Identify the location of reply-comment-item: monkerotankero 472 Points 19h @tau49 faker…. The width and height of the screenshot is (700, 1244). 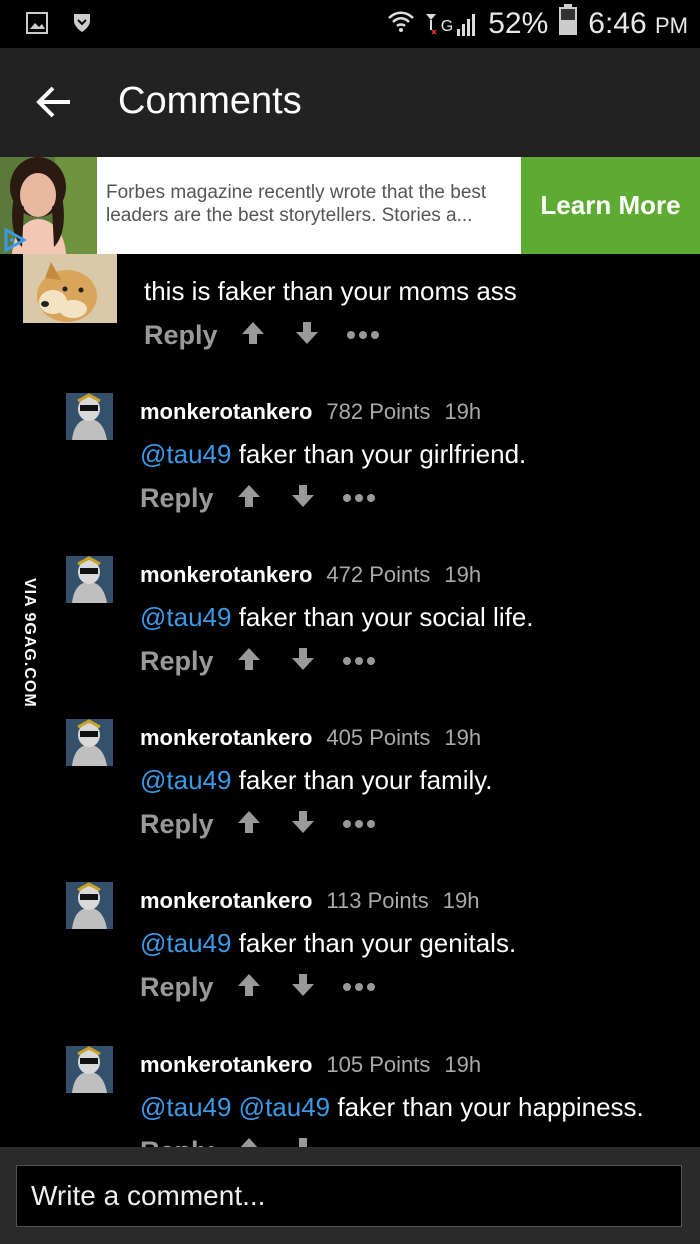
(350, 621).